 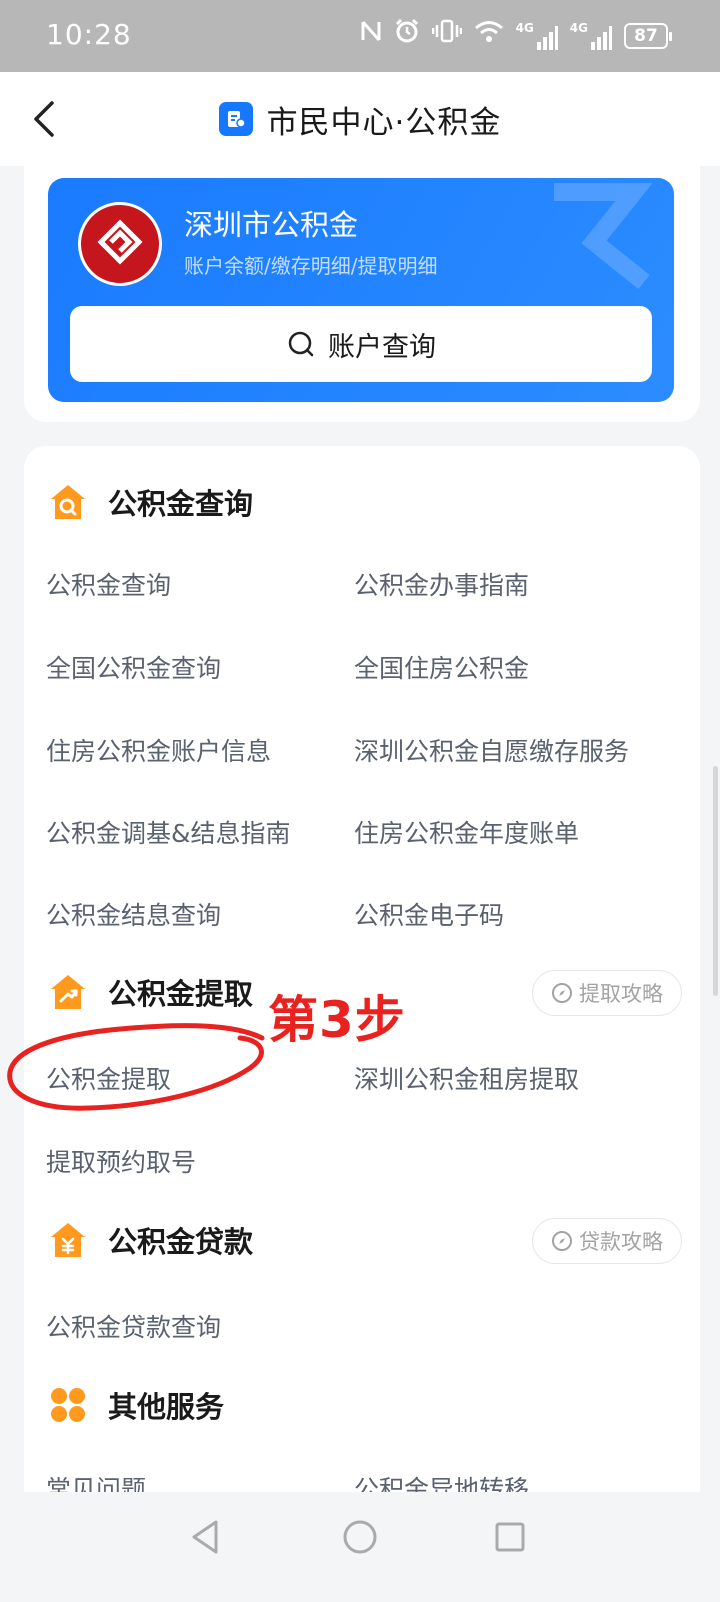 I want to click on annotation-circle, so click(x=136, y=1067).